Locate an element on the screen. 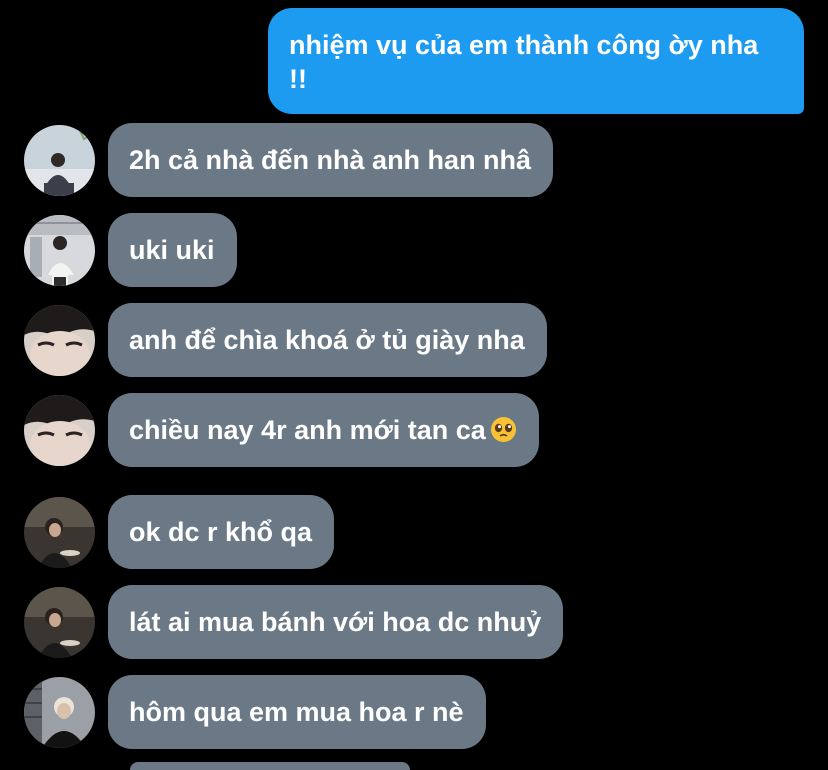  next-message-bubble-partial is located at coordinates (270, 766).